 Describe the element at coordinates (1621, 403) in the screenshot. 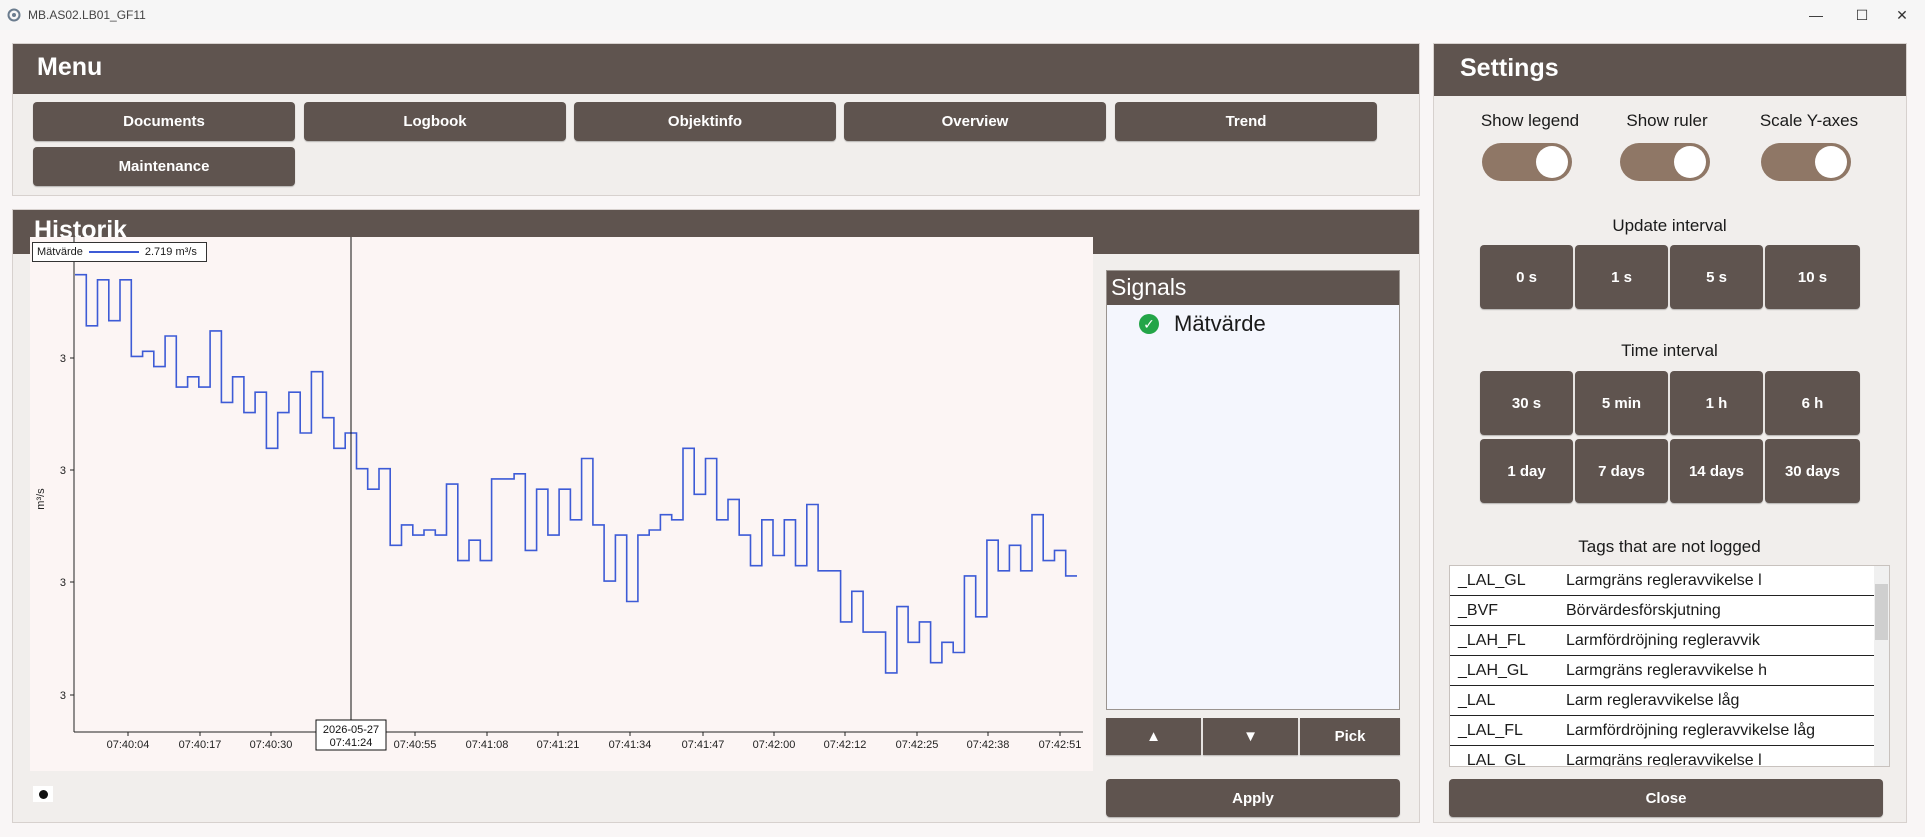

I see `time-interval-5min-button: 5 min` at that location.